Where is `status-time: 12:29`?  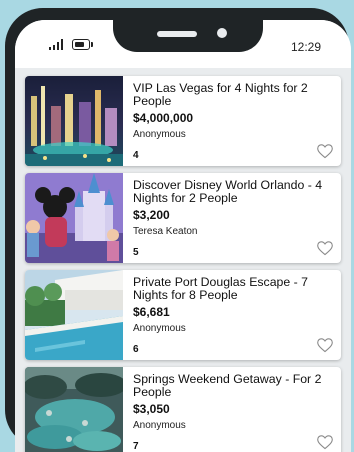 status-time: 12:29 is located at coordinates (305, 47).